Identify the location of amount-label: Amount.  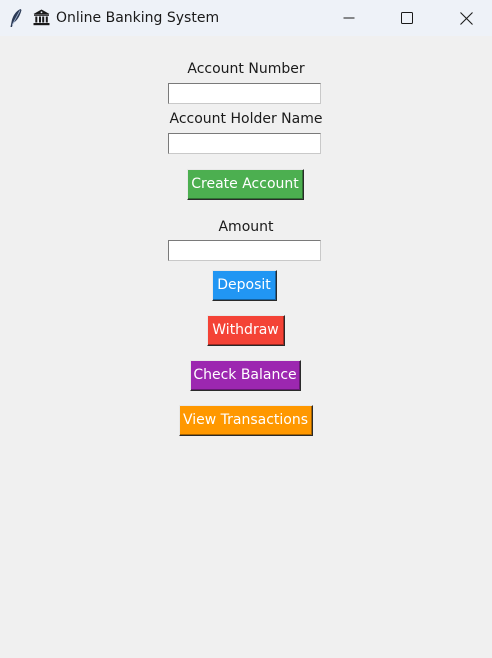
(246, 227).